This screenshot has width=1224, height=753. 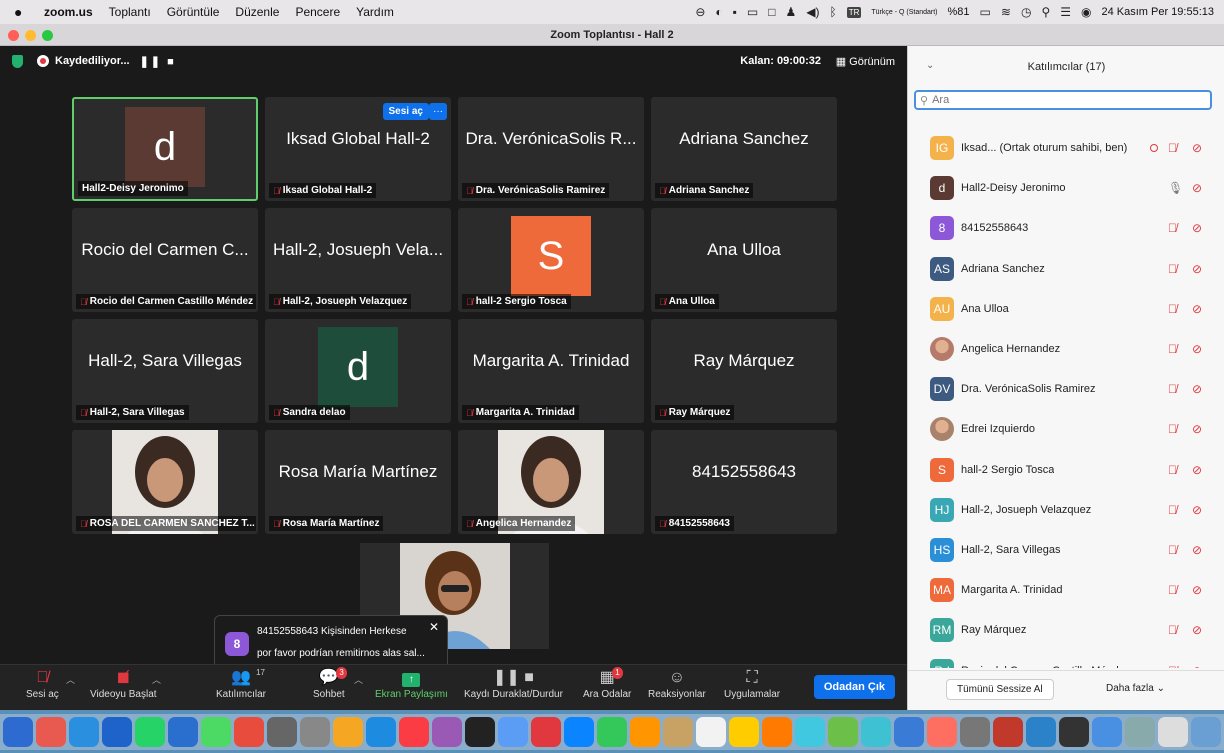 I want to click on unmute-button: 🎙̸ Sesi aç, so click(x=42, y=683).